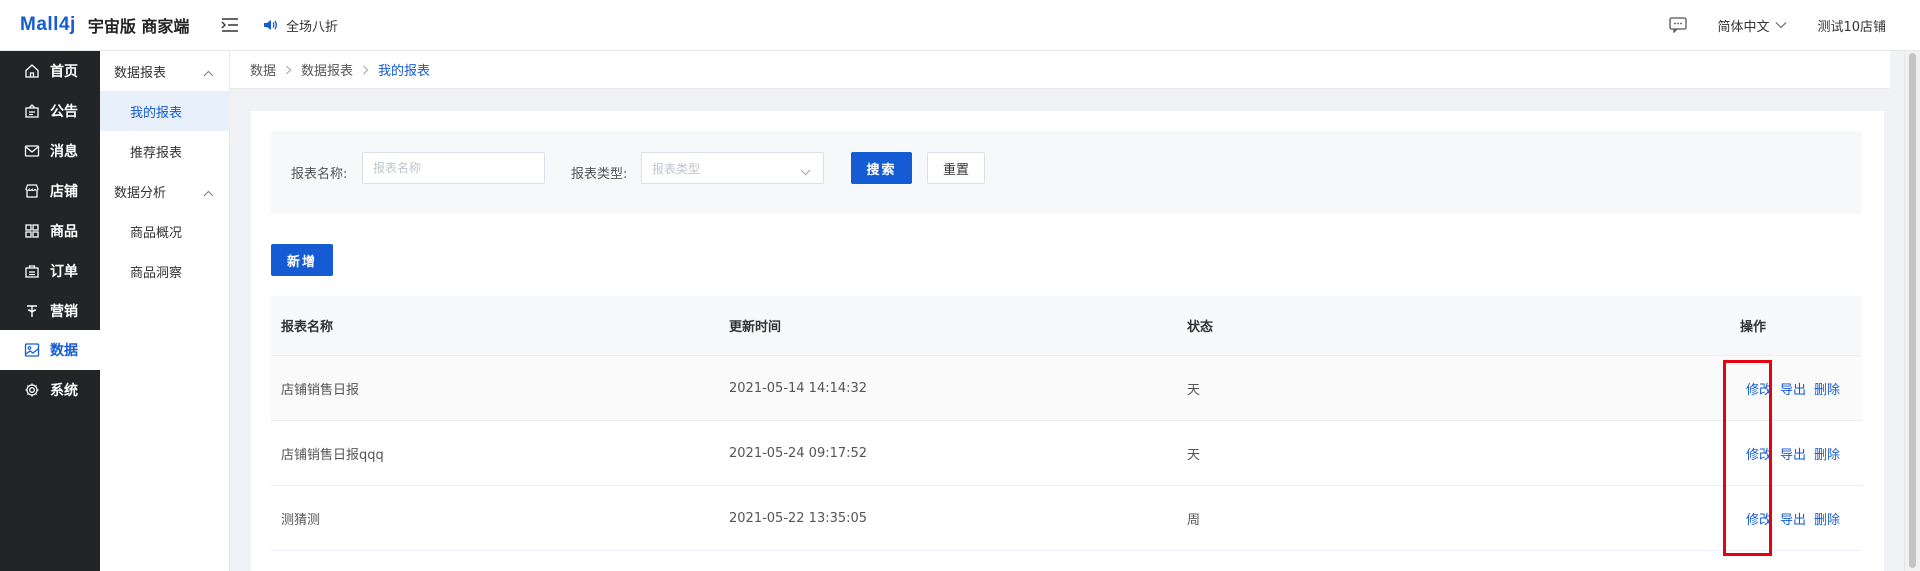 This screenshot has height=571, width=1920. I want to click on subnav-group-analysis: 数据分析, so click(165, 191).